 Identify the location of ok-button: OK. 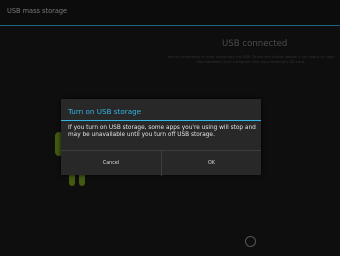
(211, 163).